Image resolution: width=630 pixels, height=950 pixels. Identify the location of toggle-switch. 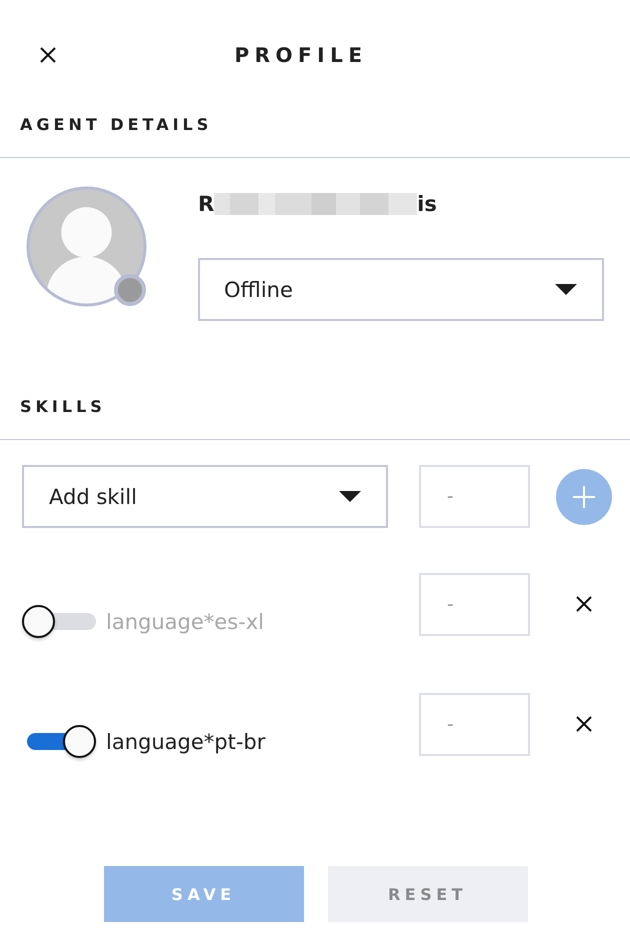
(59, 621).